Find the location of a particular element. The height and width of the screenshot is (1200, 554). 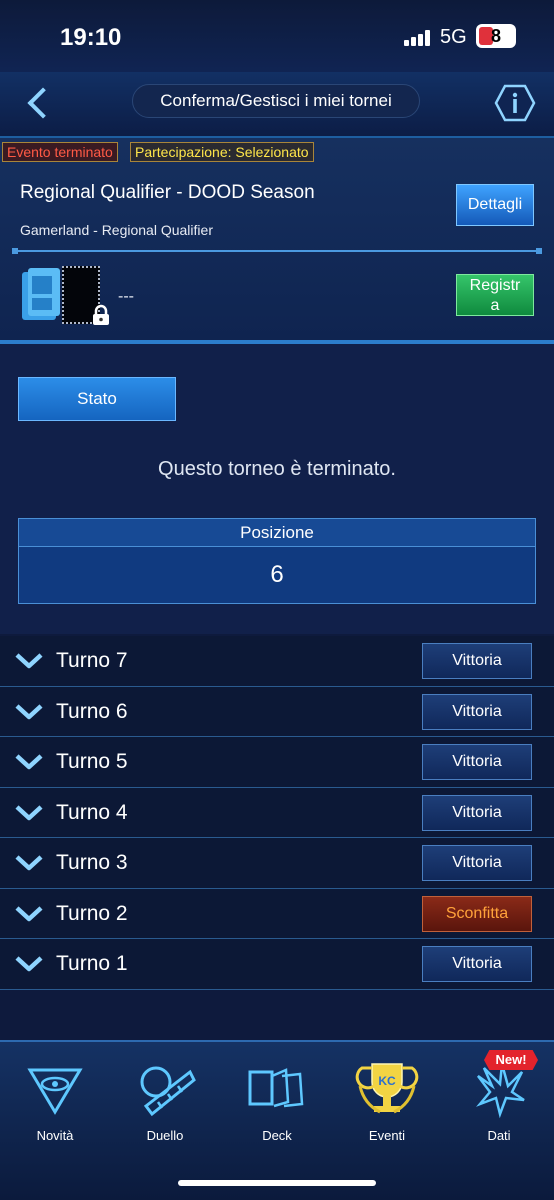

divider is located at coordinates (277, 251).